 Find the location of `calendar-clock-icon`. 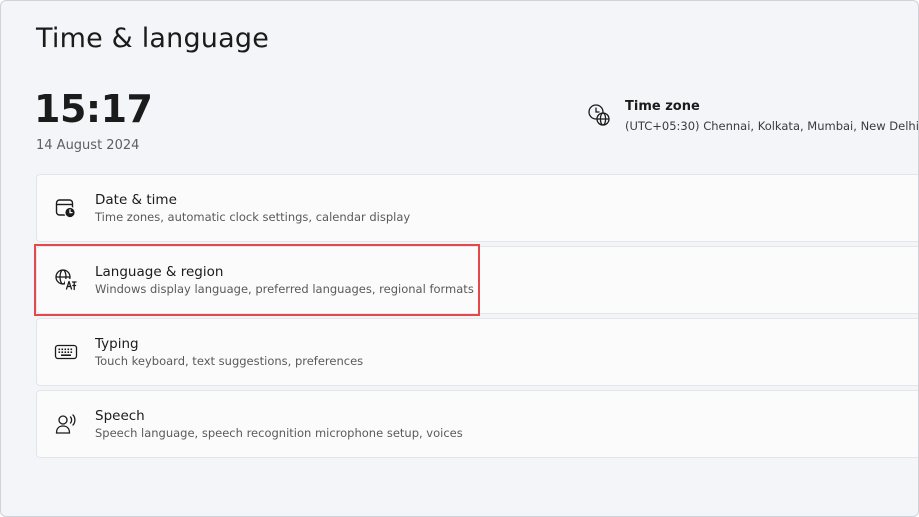

calendar-clock-icon is located at coordinates (65, 209).